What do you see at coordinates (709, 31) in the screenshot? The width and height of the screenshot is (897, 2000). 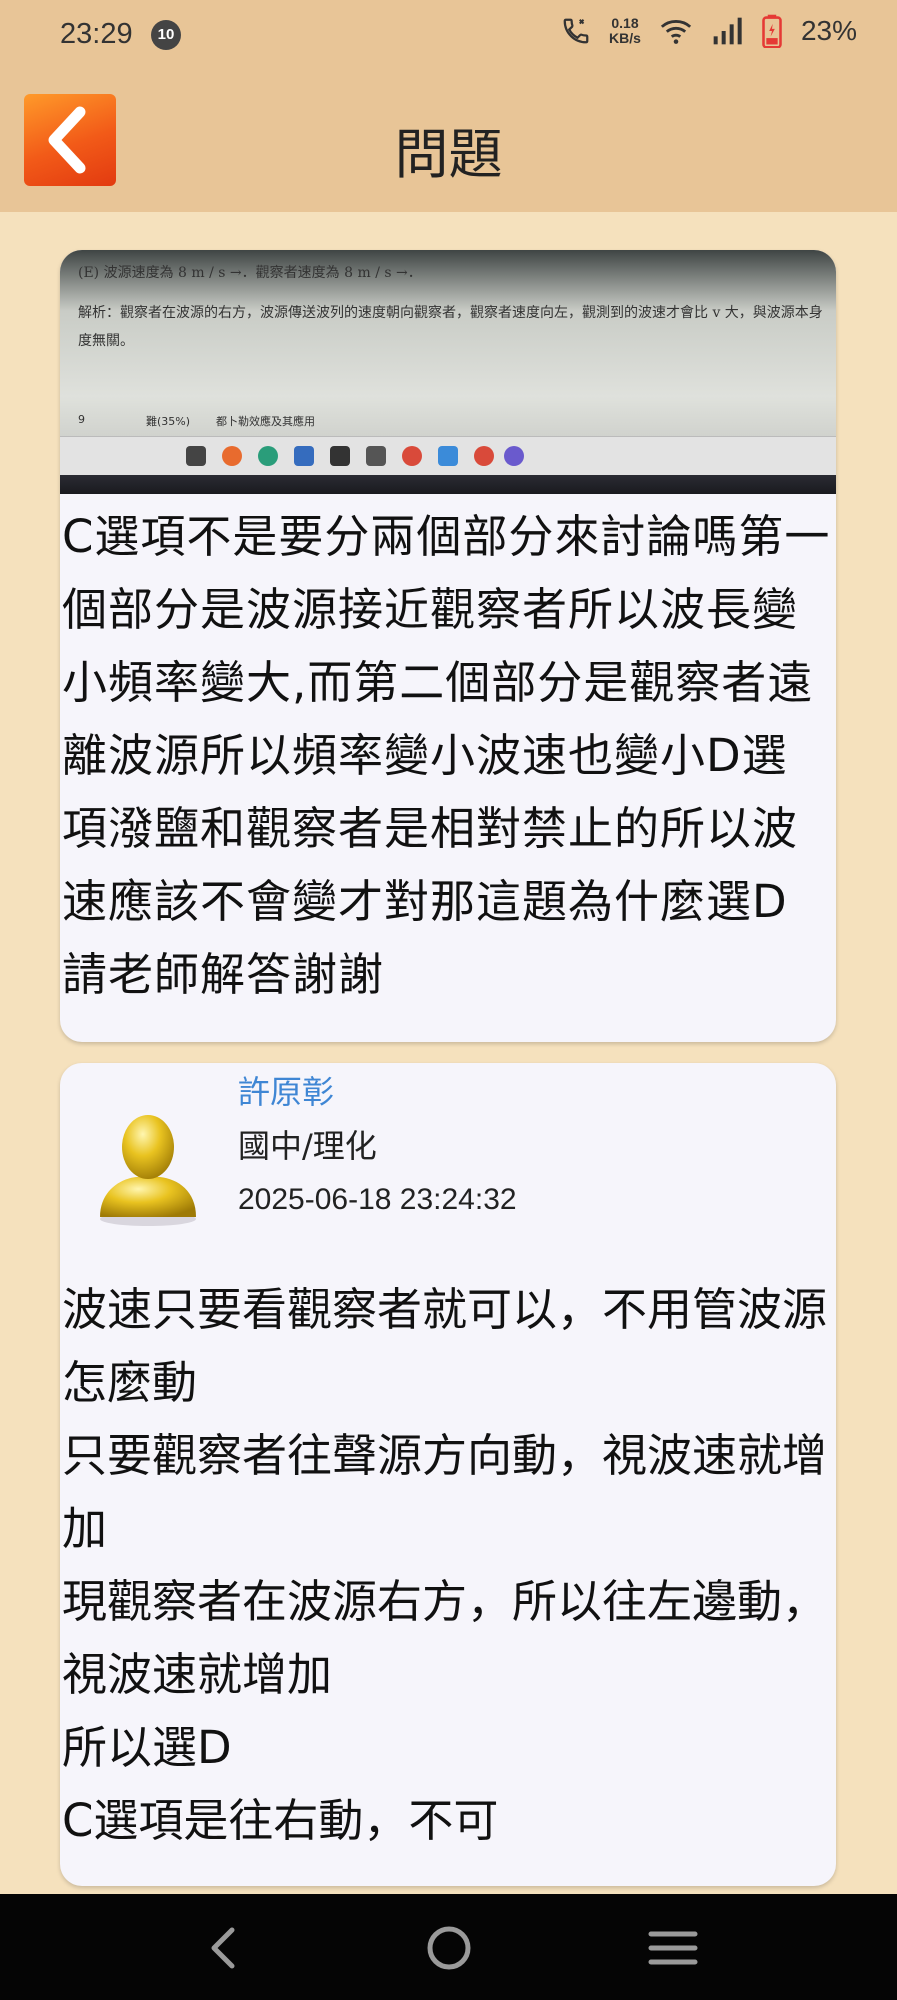 I see `status-icons: 0.18 KB/s 23%` at bounding box center [709, 31].